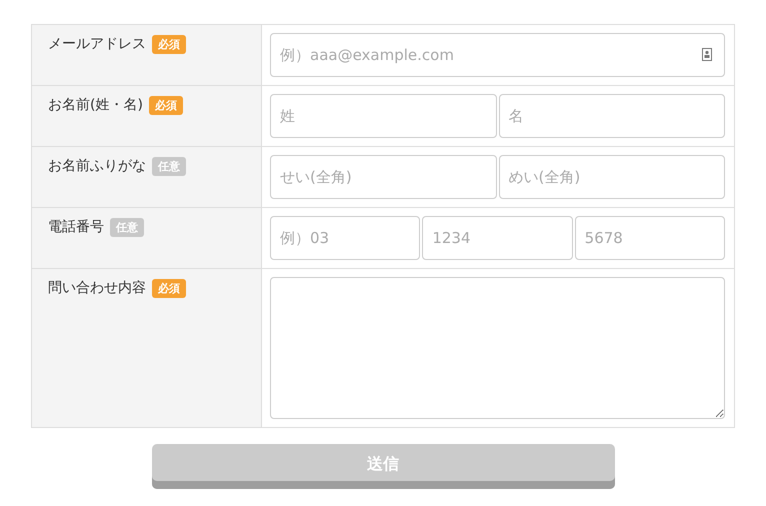 This screenshot has height=506, width=766. What do you see at coordinates (707, 54) in the screenshot?
I see `contact-card-icon` at bounding box center [707, 54].